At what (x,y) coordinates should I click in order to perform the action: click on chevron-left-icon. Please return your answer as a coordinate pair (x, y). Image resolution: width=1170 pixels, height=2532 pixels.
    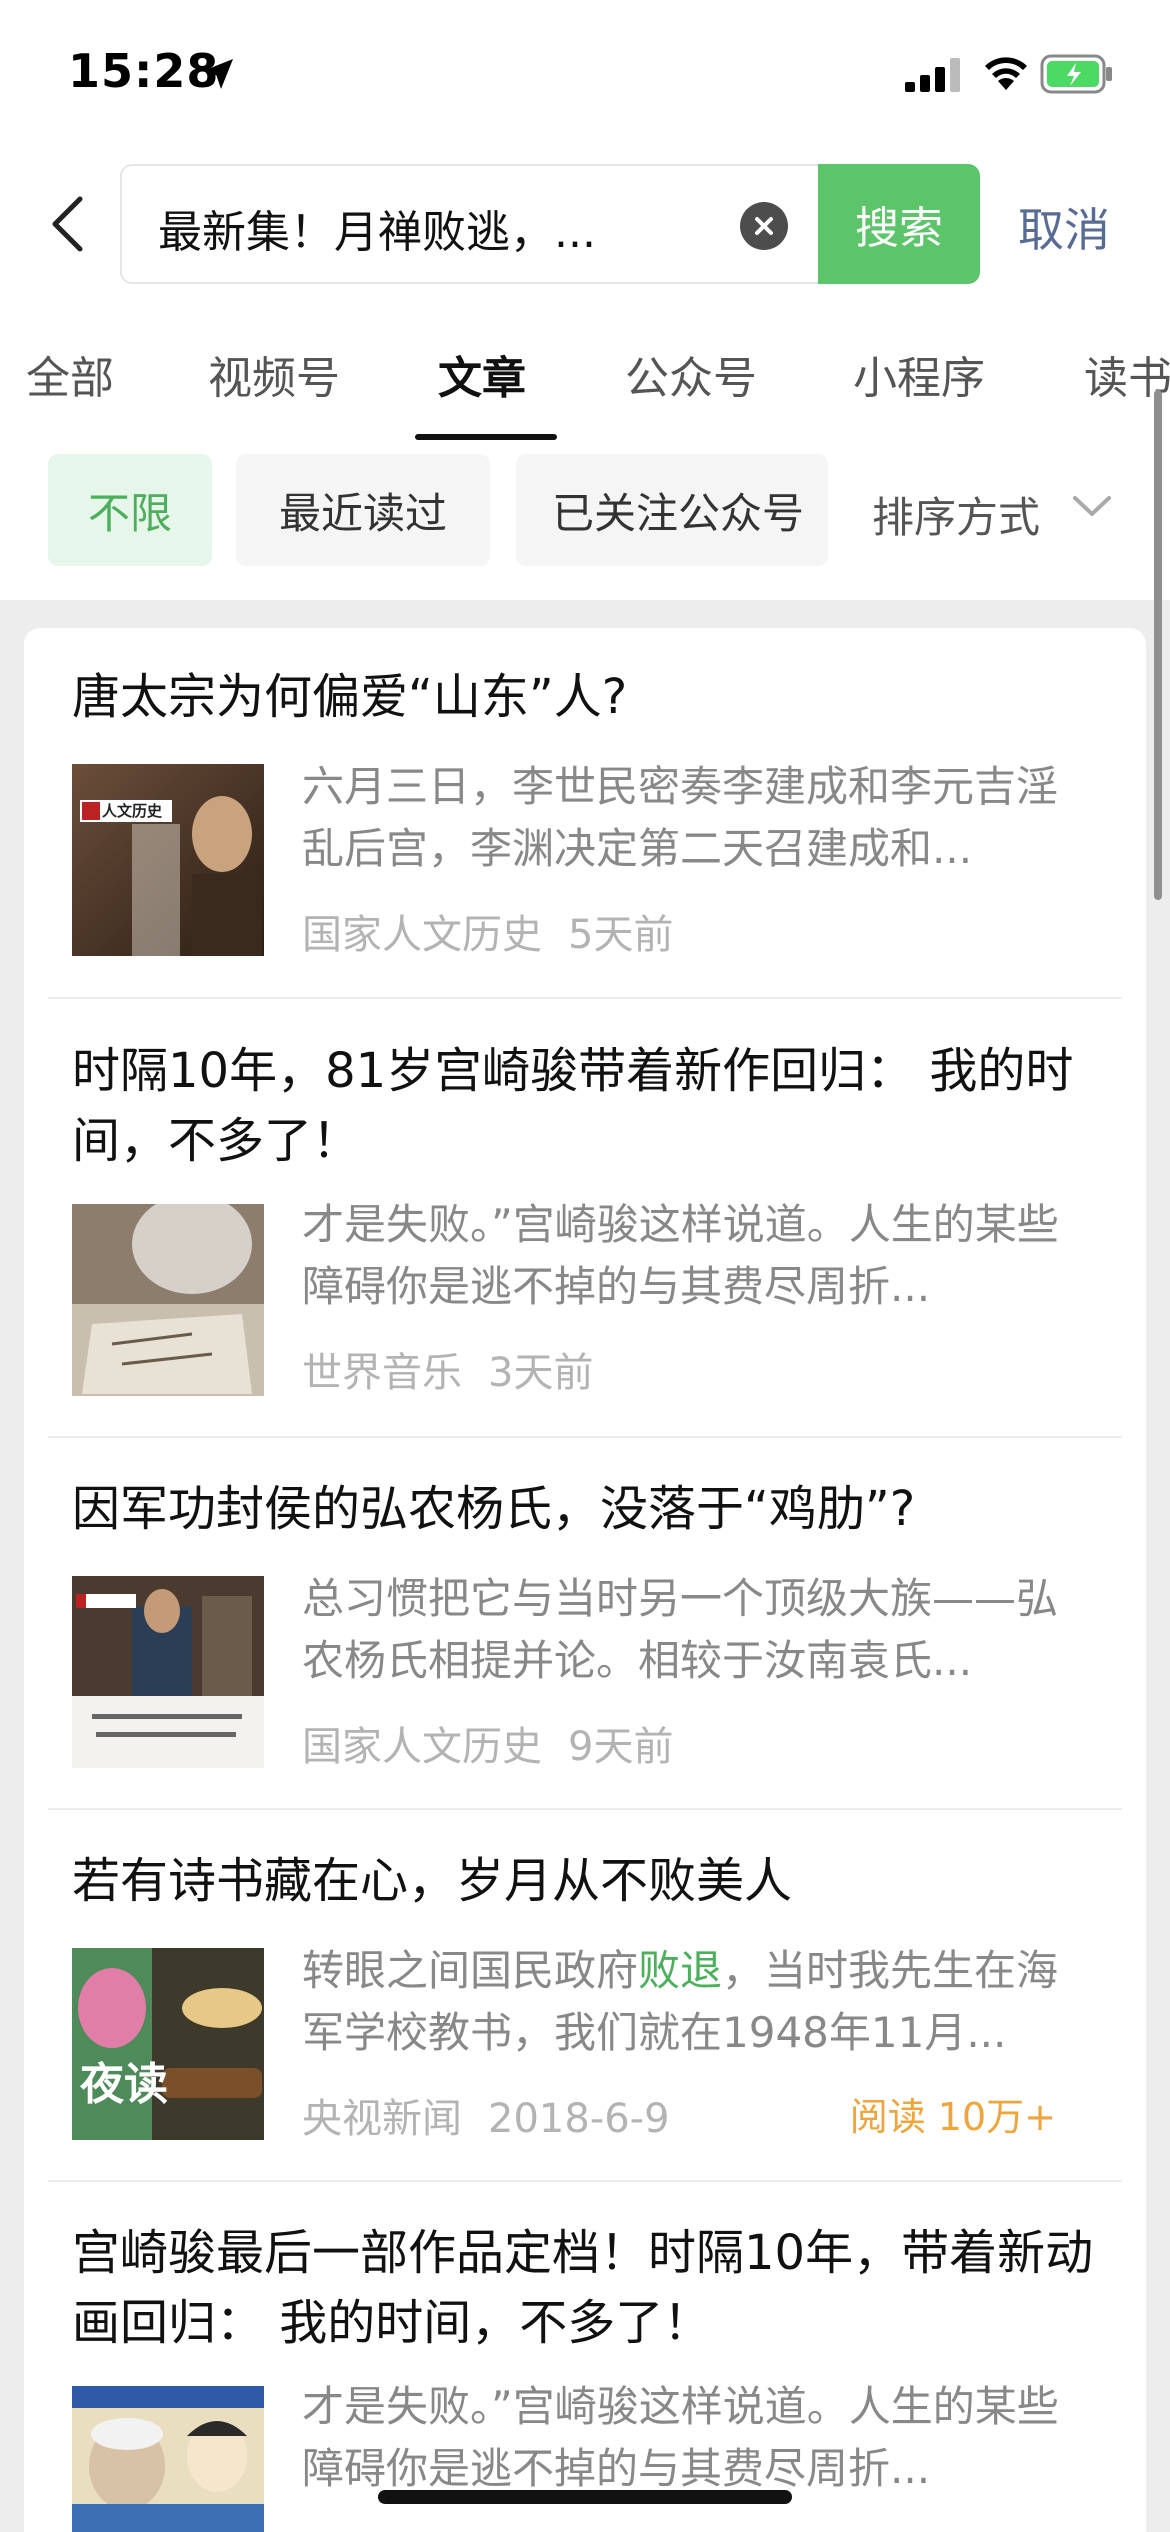
    Looking at the image, I should click on (67, 224).